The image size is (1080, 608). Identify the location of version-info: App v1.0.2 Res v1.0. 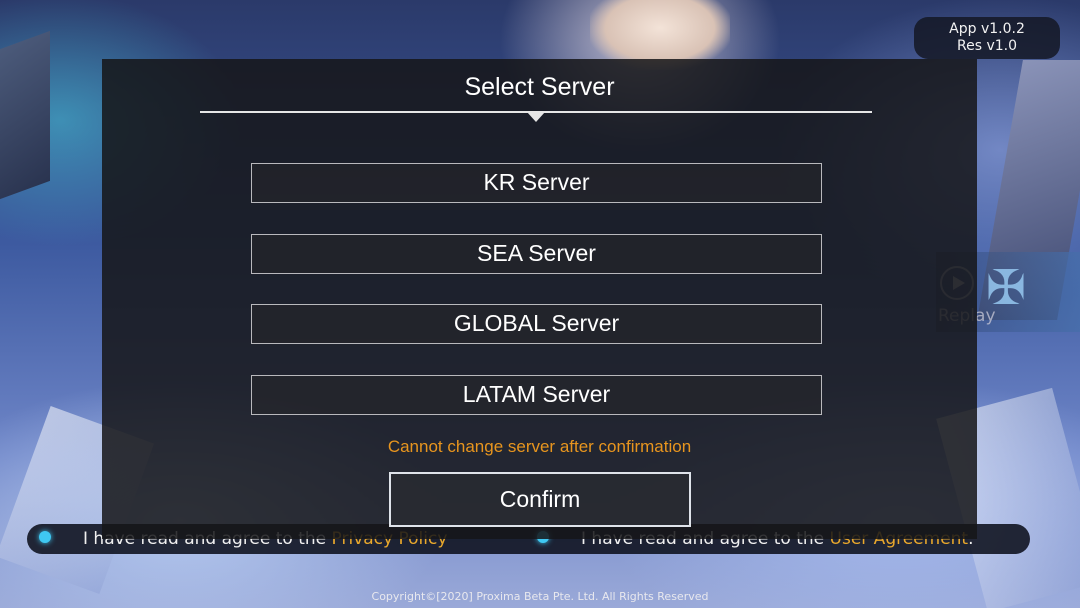
(987, 38).